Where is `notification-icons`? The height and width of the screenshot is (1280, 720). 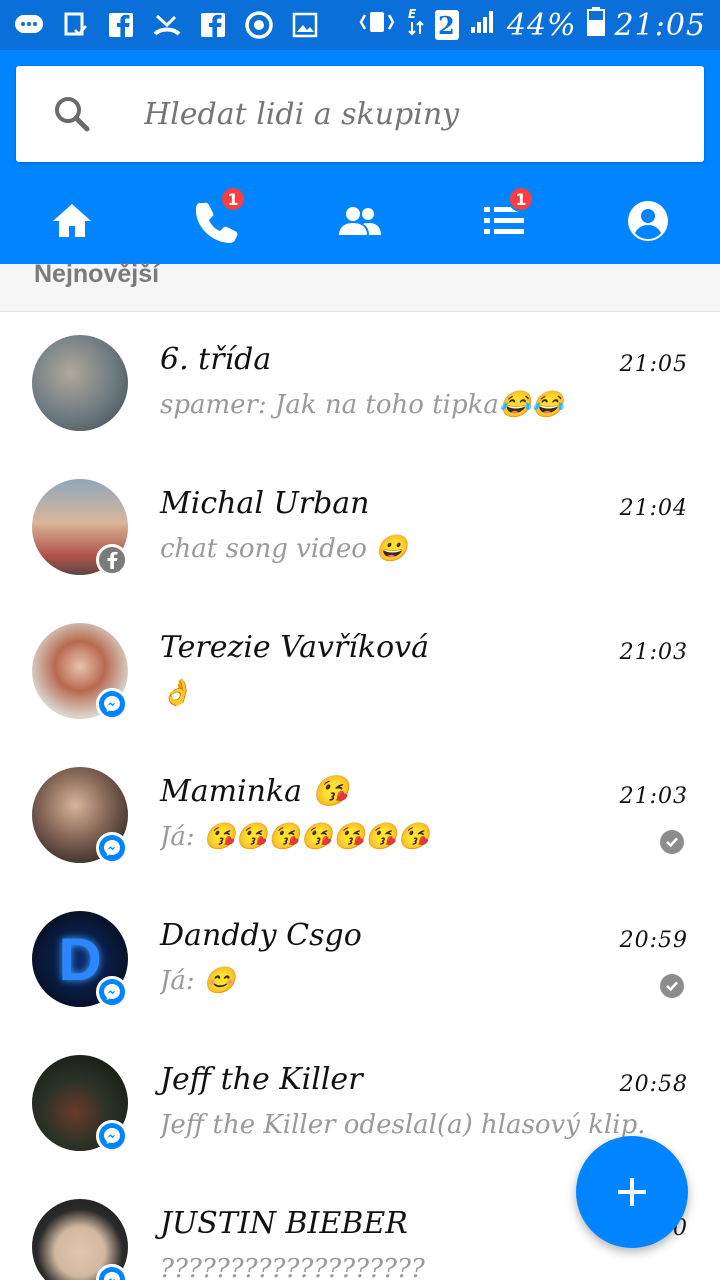 notification-icons is located at coordinates (167, 25).